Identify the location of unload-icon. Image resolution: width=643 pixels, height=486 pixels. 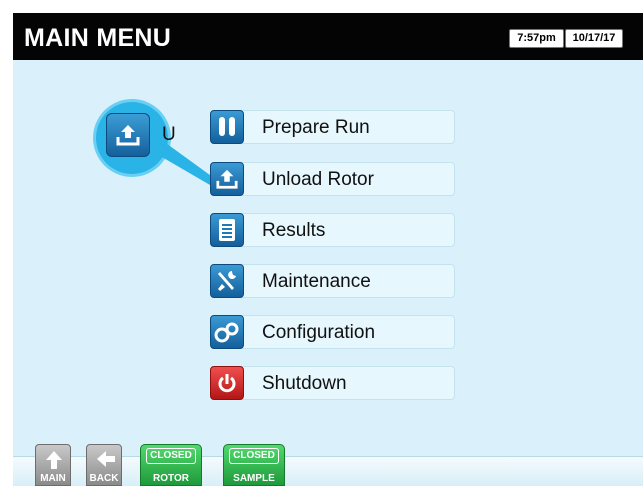
(227, 179).